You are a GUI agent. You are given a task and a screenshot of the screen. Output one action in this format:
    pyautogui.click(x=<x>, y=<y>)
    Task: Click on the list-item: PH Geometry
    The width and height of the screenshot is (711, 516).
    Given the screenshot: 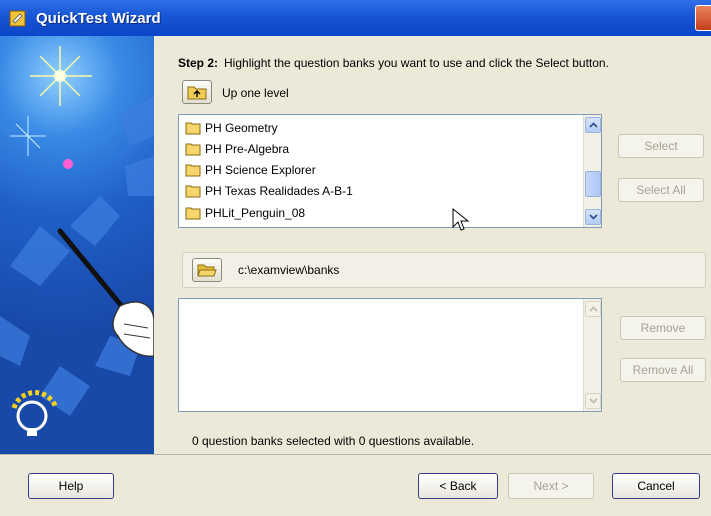 What is the action you would take?
    pyautogui.click(x=231, y=128)
    